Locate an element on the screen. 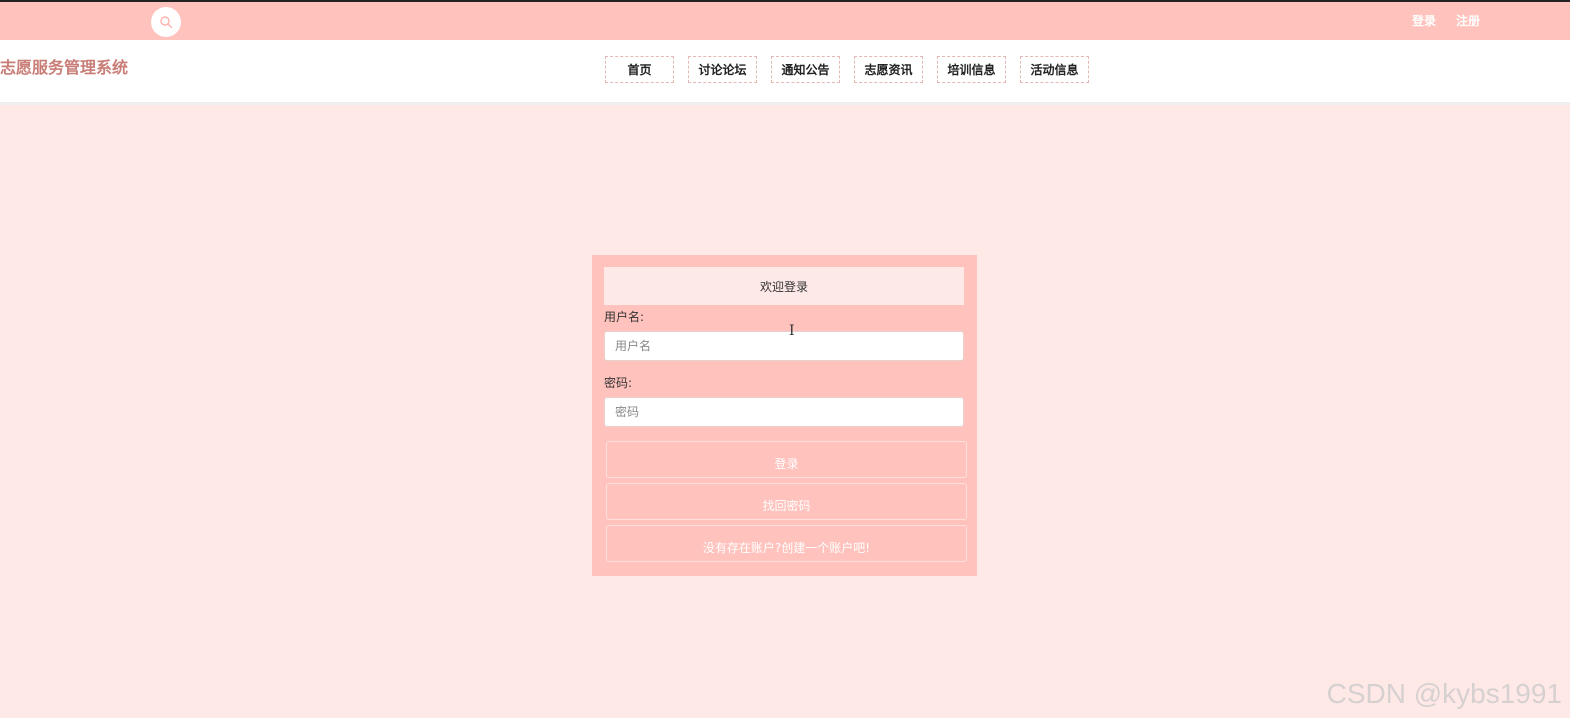 The width and height of the screenshot is (1570, 718). username-label: 用户名: is located at coordinates (624, 317).